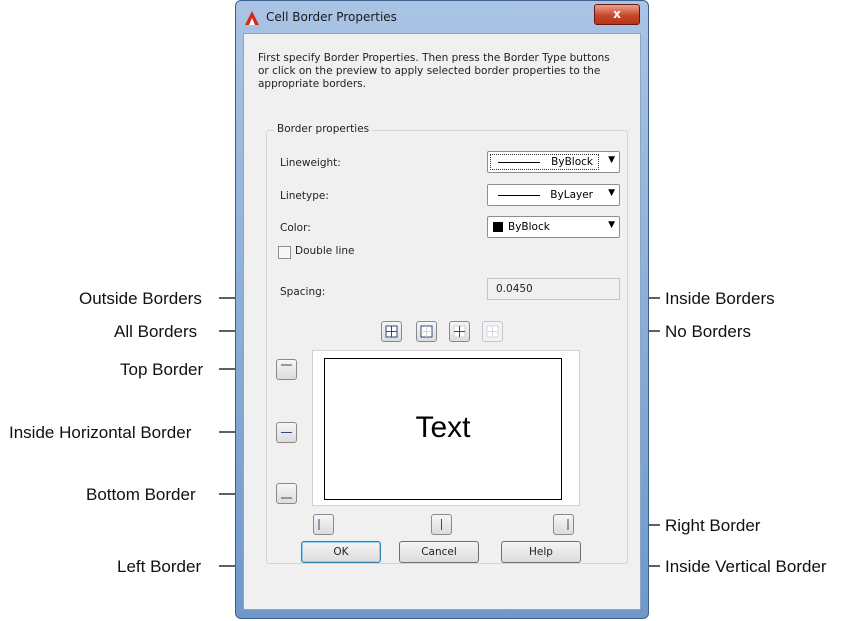  Describe the element at coordinates (713, 525) in the screenshot. I see `callout-right-border: Right Border` at that location.